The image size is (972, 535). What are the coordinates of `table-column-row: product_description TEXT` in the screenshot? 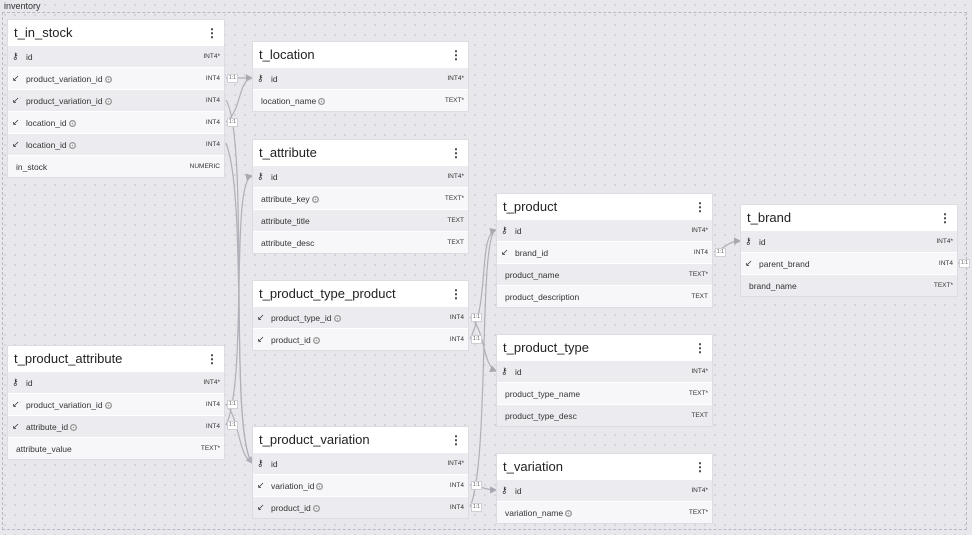 It's located at (604, 296).